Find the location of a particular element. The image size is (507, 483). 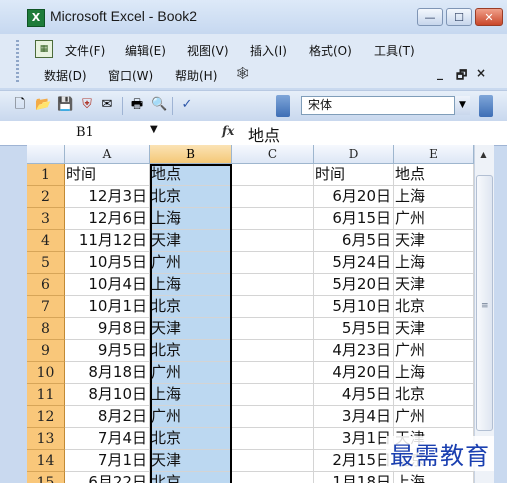

menu-window: 窗口(W) is located at coordinates (130, 75).